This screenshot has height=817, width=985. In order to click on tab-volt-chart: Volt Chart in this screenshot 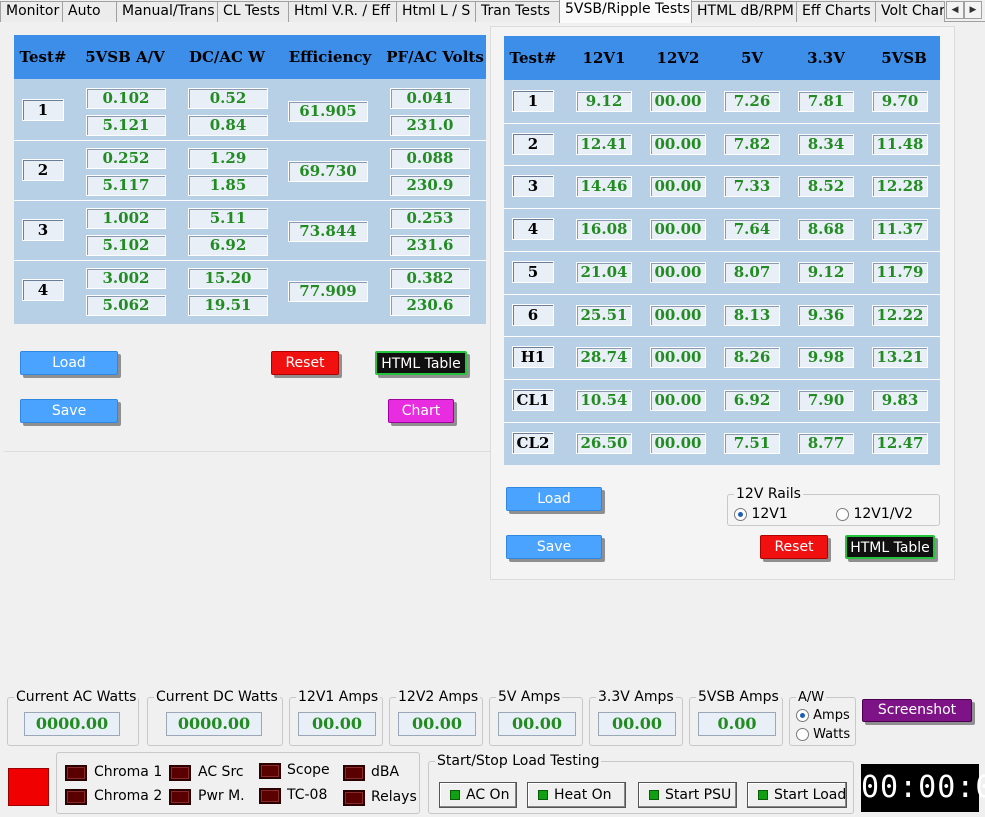, I will do `click(910, 11)`.